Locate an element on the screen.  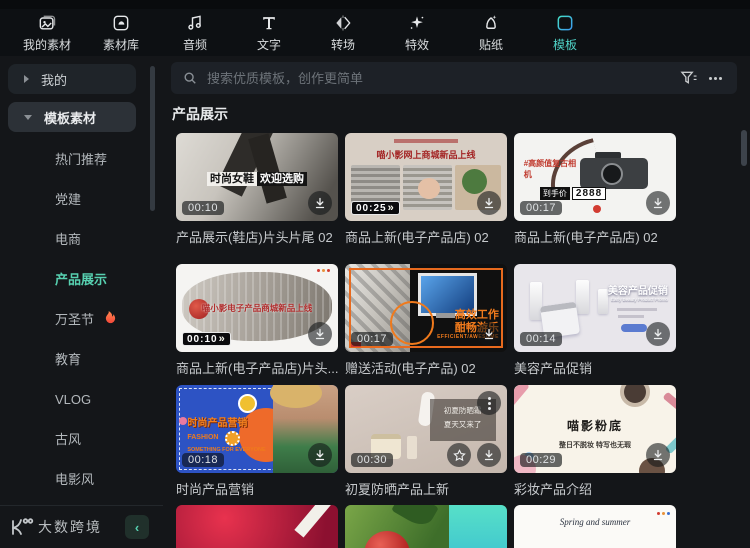
sidebar-item-label: VLOG is located at coordinates (73, 399).